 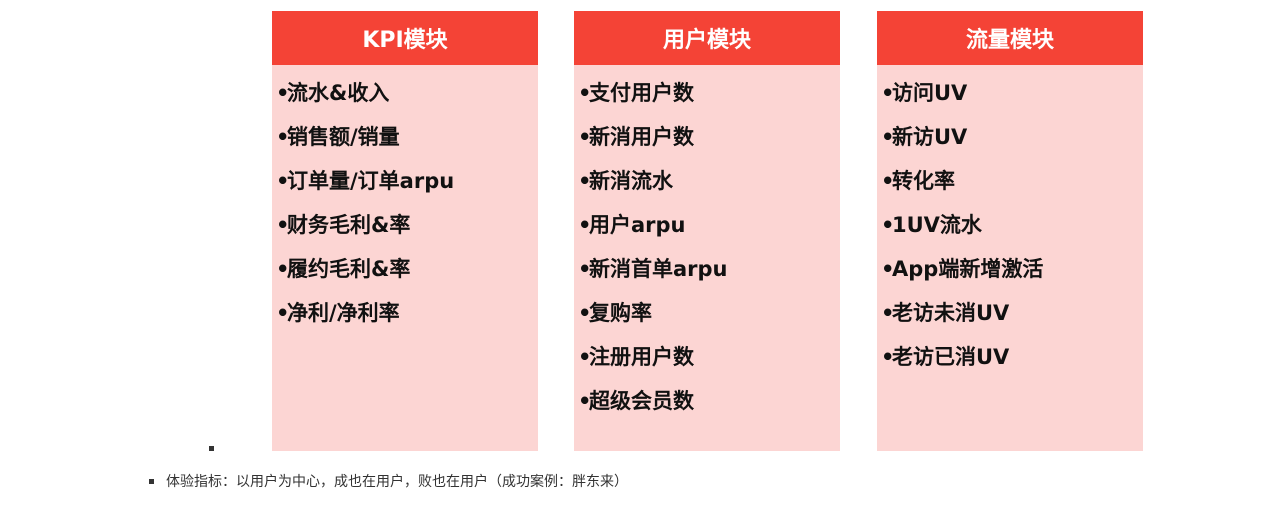 What do you see at coordinates (365, 181) in the screenshot?
I see `list-item: •订单量/订单arpu` at bounding box center [365, 181].